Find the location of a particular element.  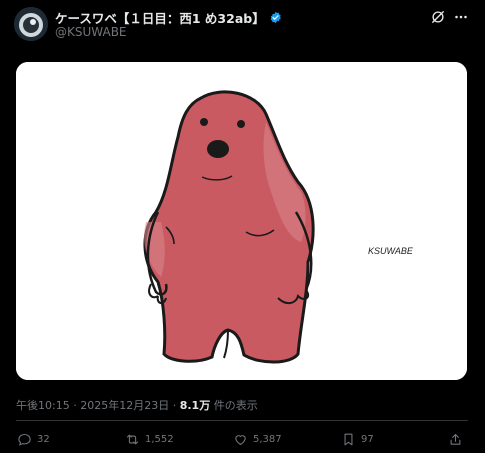

like-icon is located at coordinates (240, 440).